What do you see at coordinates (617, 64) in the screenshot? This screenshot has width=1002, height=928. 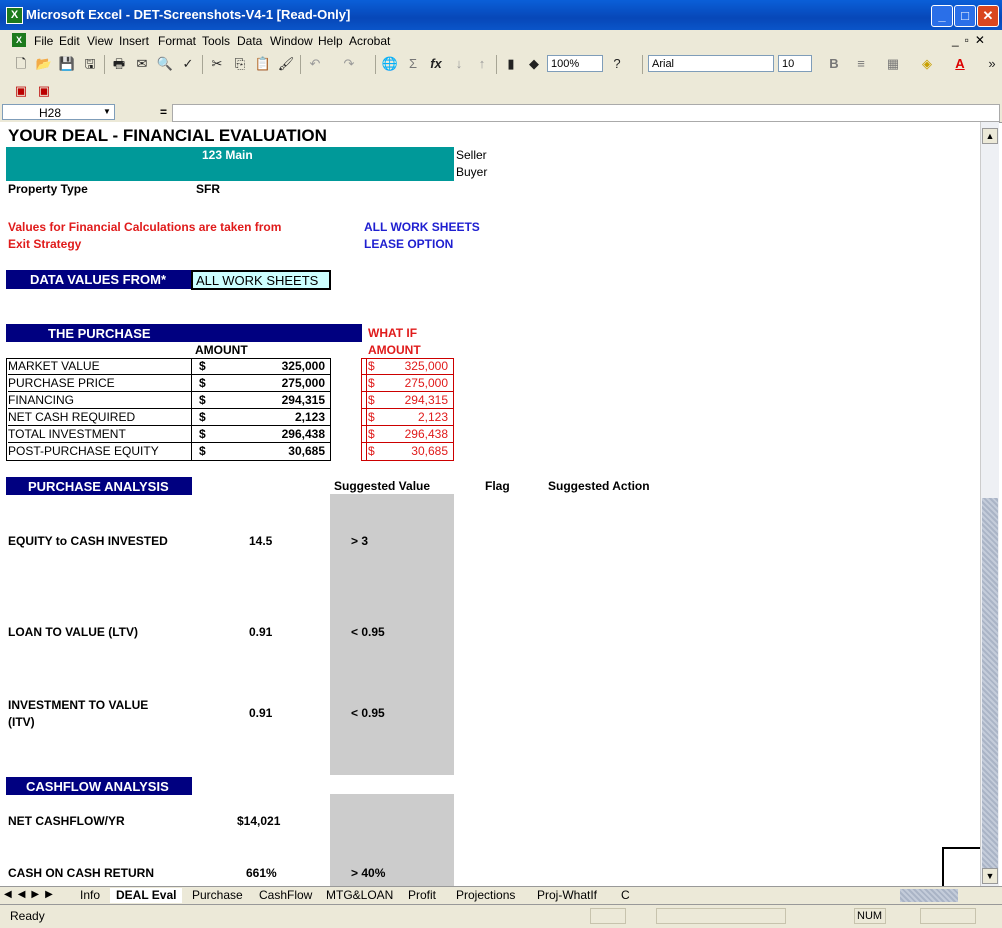 I see `help-icon: ?` at bounding box center [617, 64].